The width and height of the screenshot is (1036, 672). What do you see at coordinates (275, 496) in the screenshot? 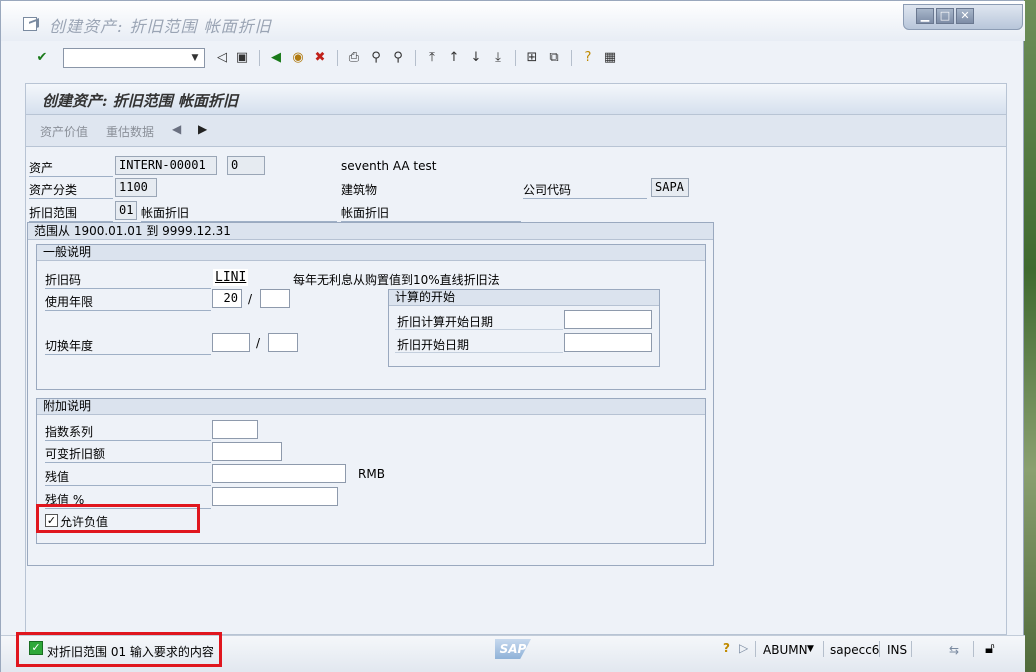
I see `scrap-pct-input` at bounding box center [275, 496].